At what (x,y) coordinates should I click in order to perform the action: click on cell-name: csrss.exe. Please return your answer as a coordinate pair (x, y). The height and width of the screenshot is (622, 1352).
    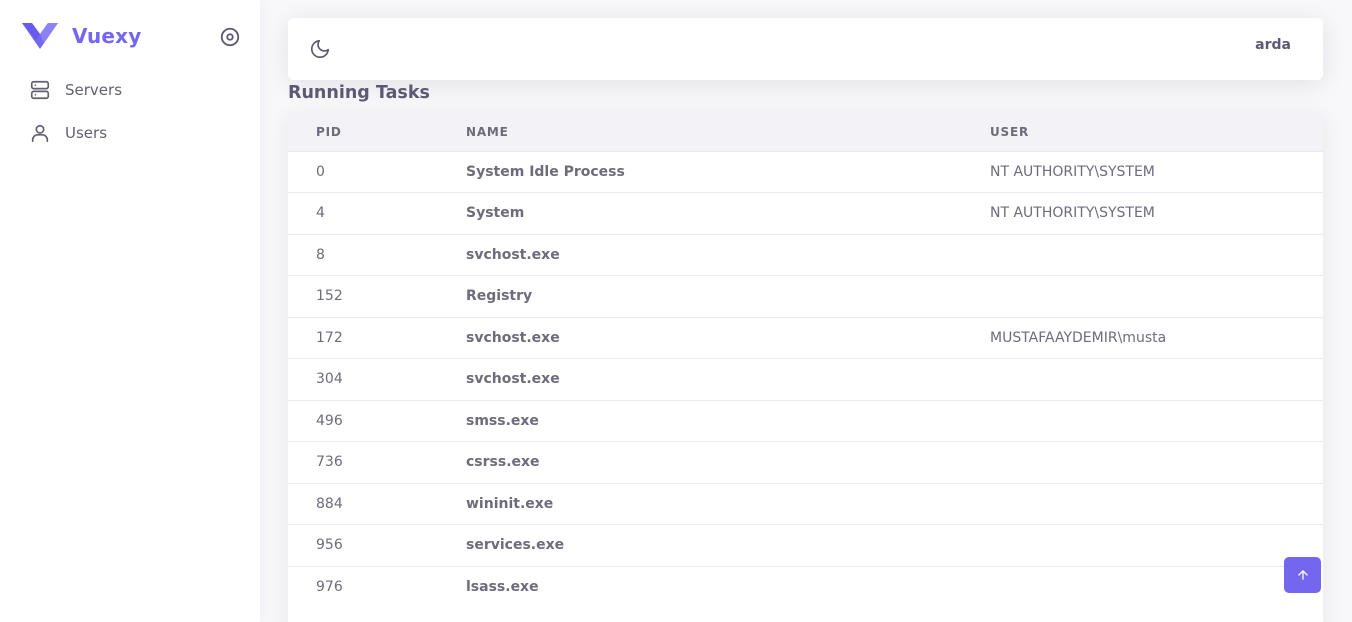
    Looking at the image, I should click on (503, 462).